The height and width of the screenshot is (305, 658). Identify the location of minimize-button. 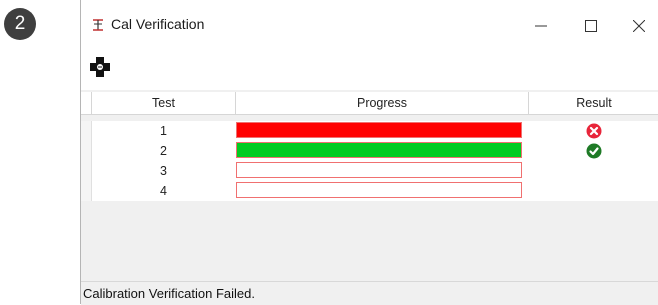
(541, 26).